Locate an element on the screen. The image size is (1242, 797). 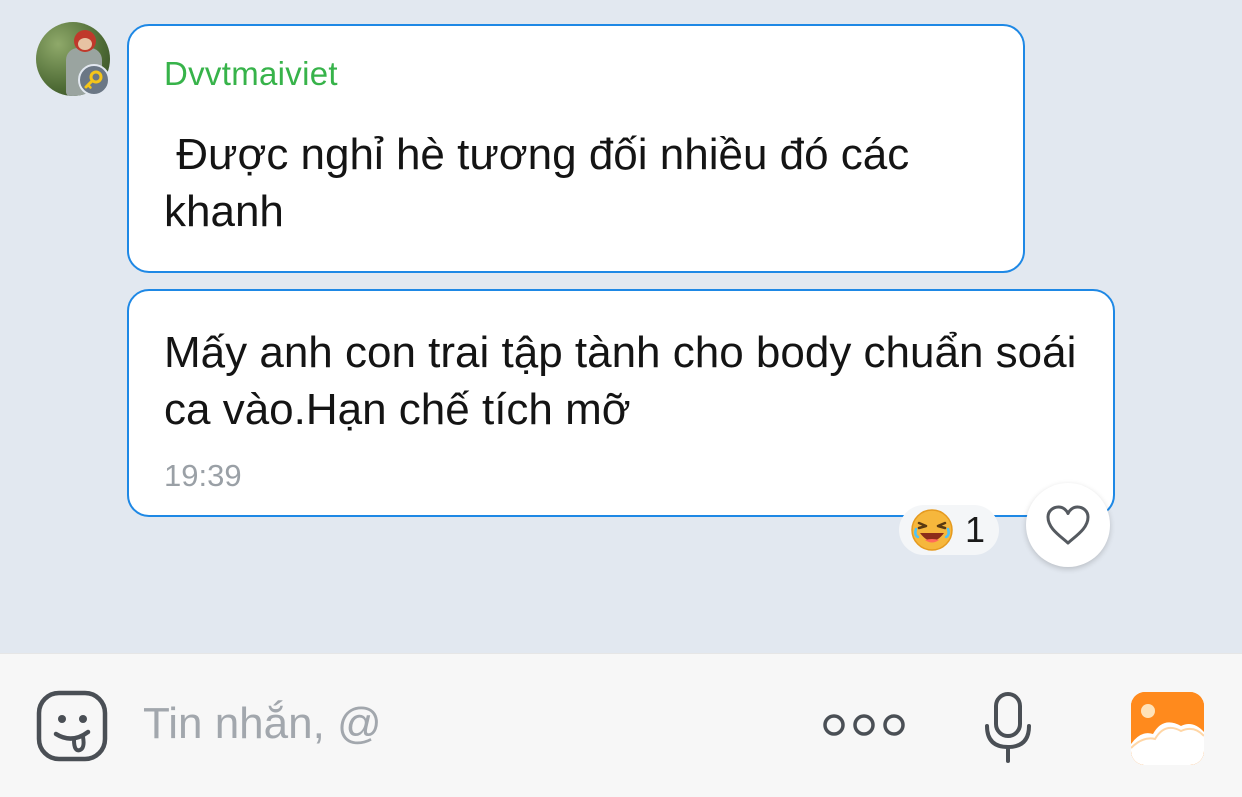
heart-icon is located at coordinates (1068, 525).